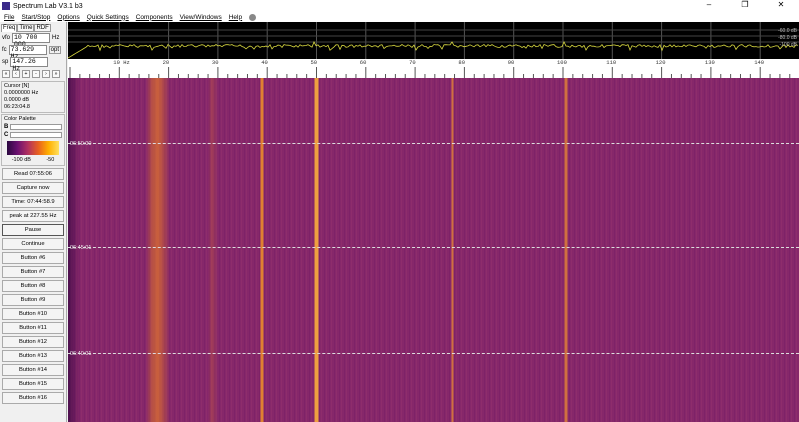 The image size is (799, 422). What do you see at coordinates (433, 68) in the screenshot?
I see `frequency-scale: 10 Hz 20 30 40 50 60 70 80 90 100 110 120 130 140` at bounding box center [433, 68].